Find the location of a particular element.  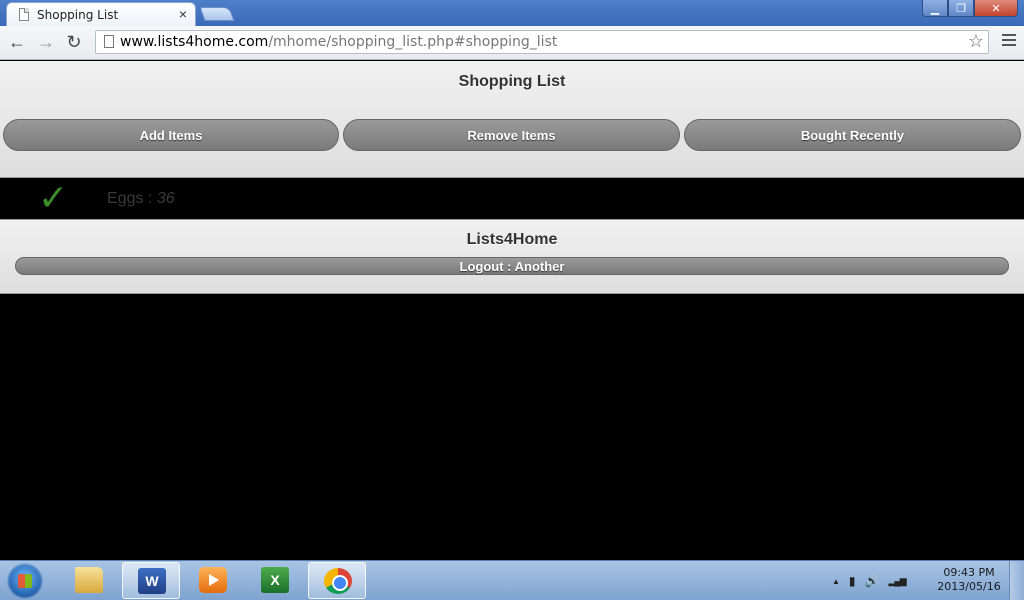

taskbar-media-player is located at coordinates (213, 580).